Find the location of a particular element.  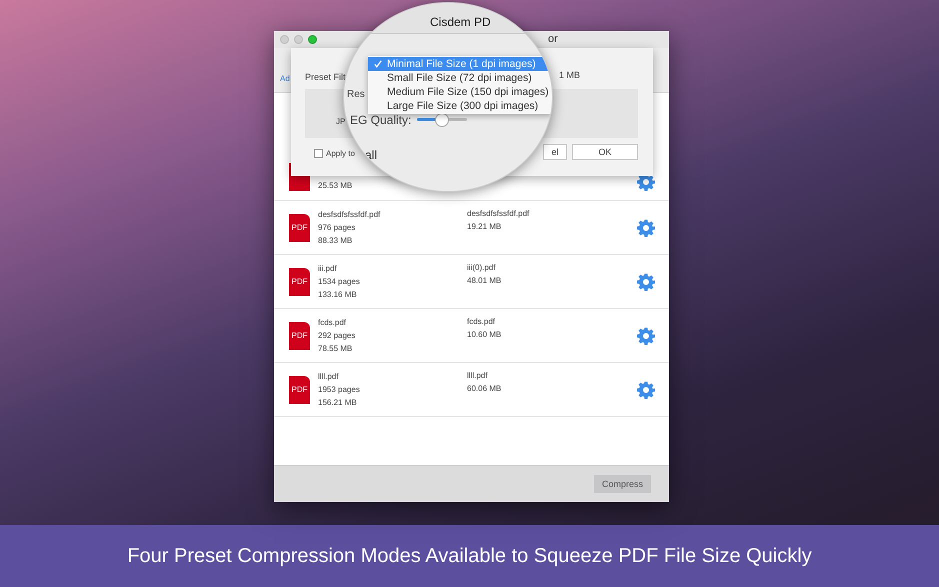

file-size: 78.55 MB is located at coordinates (336, 349).